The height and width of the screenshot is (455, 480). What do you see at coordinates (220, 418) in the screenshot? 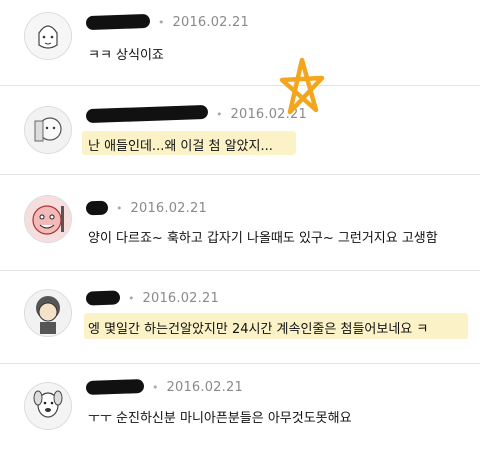
I see `comment-text: ㅜㅜ 순진하신분 마니아픈분들은 아무것도못해요` at bounding box center [220, 418].